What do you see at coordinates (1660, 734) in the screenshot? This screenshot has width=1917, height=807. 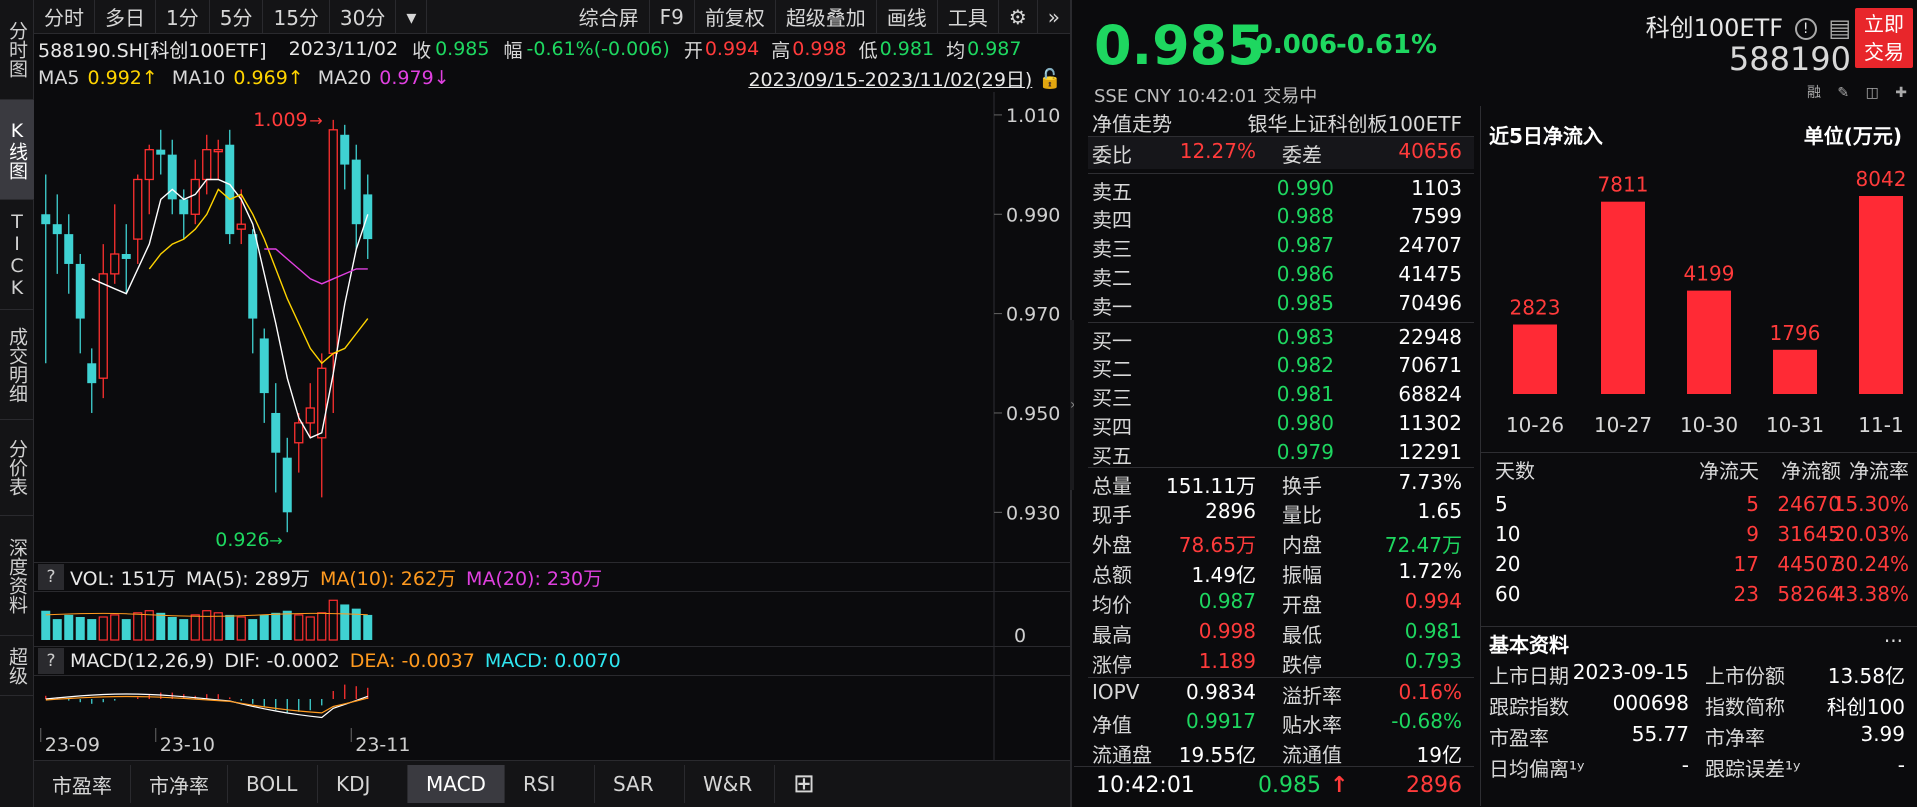 I see `basic-value: 55.77` at bounding box center [1660, 734].